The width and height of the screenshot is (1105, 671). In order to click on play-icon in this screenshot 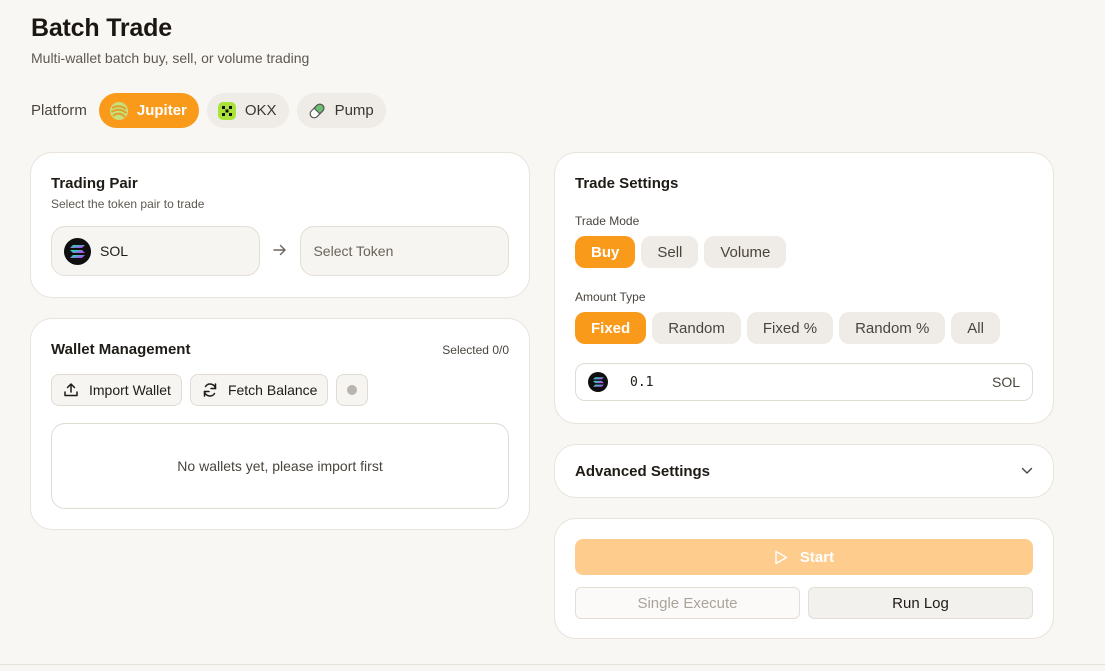, I will do `click(781, 557)`.